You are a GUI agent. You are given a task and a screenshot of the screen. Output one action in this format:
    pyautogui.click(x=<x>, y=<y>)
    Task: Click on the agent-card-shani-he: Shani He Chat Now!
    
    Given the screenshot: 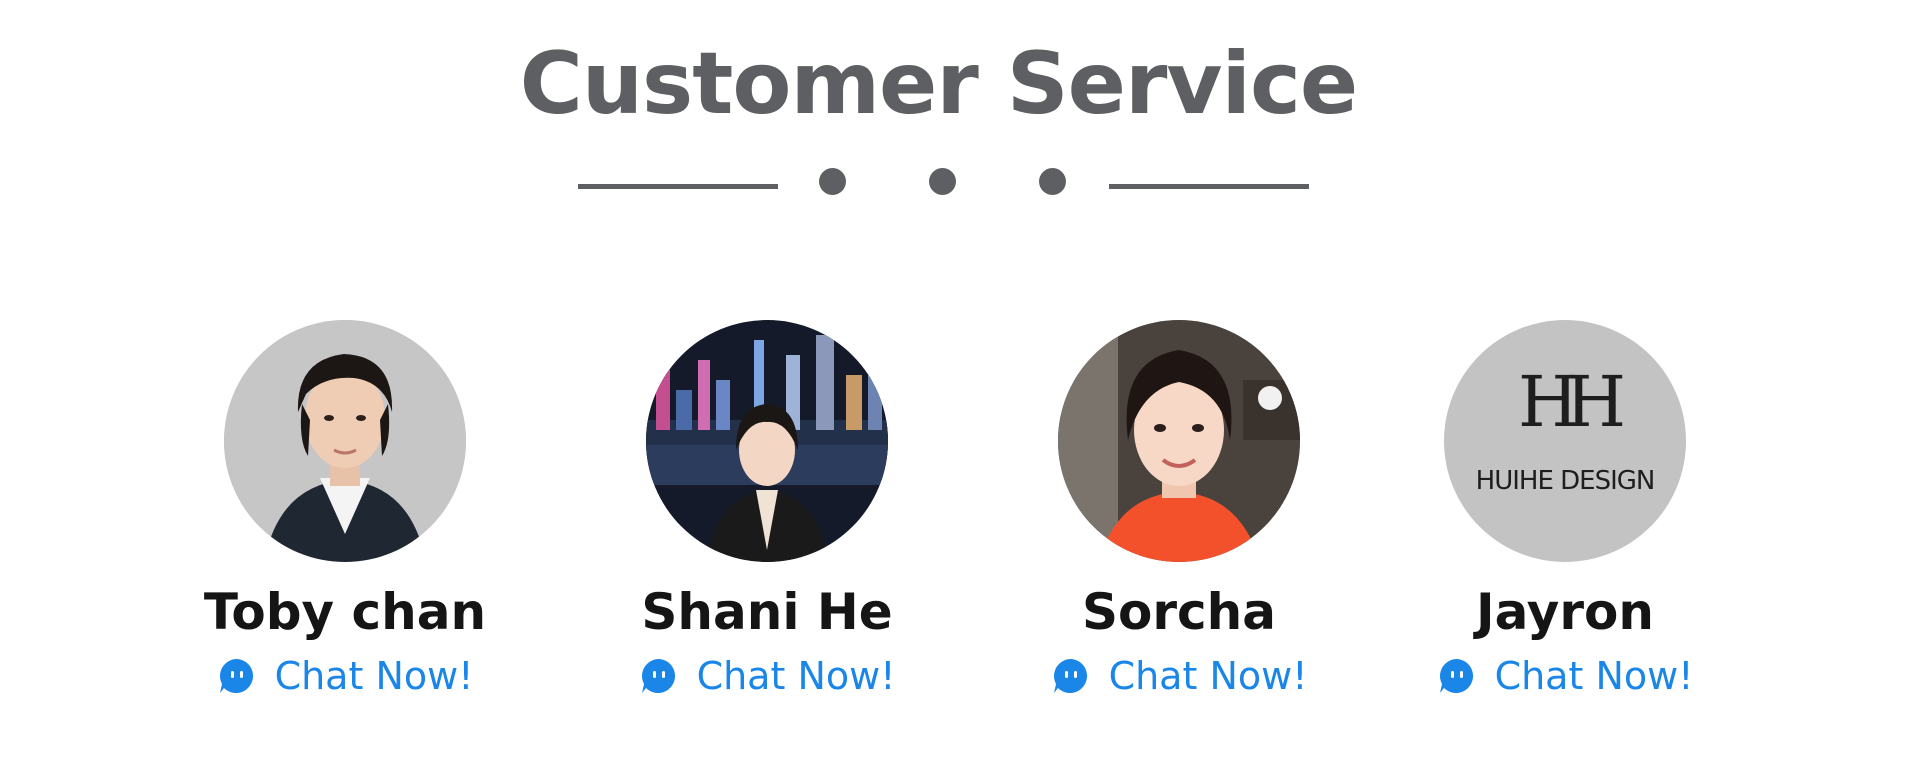 What is the action you would take?
    pyautogui.click(x=766, y=510)
    